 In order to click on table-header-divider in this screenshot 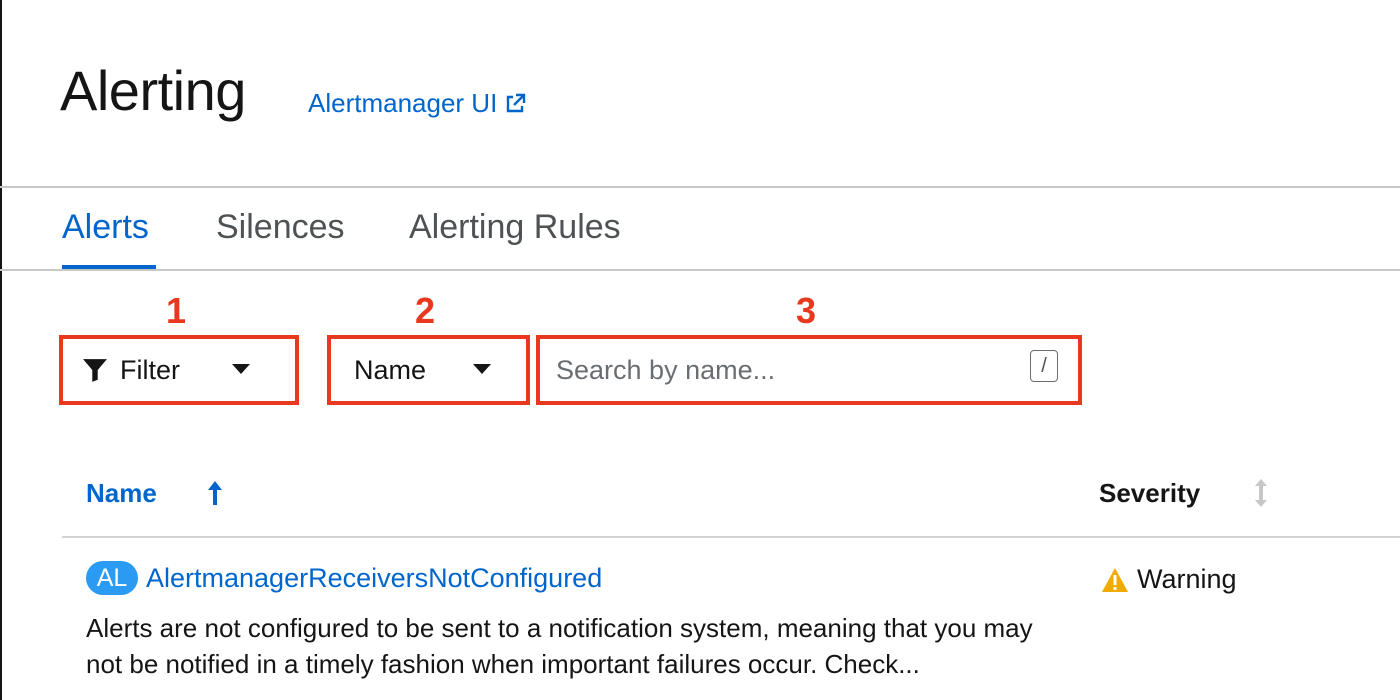, I will do `click(731, 537)`.